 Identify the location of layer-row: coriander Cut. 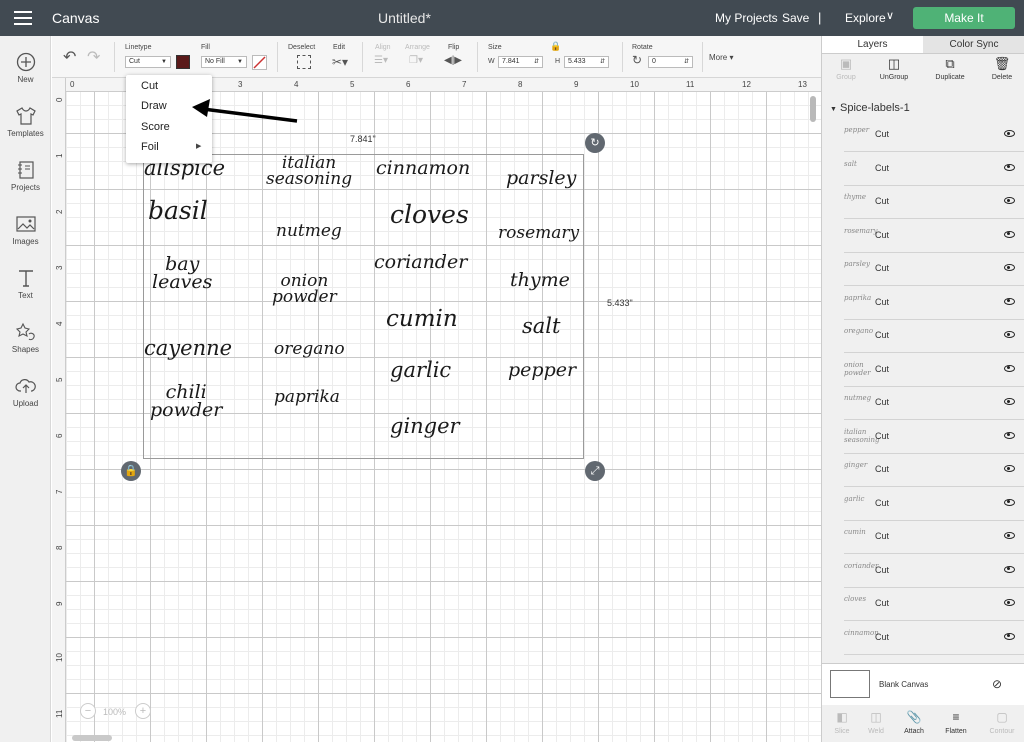
(934, 571).